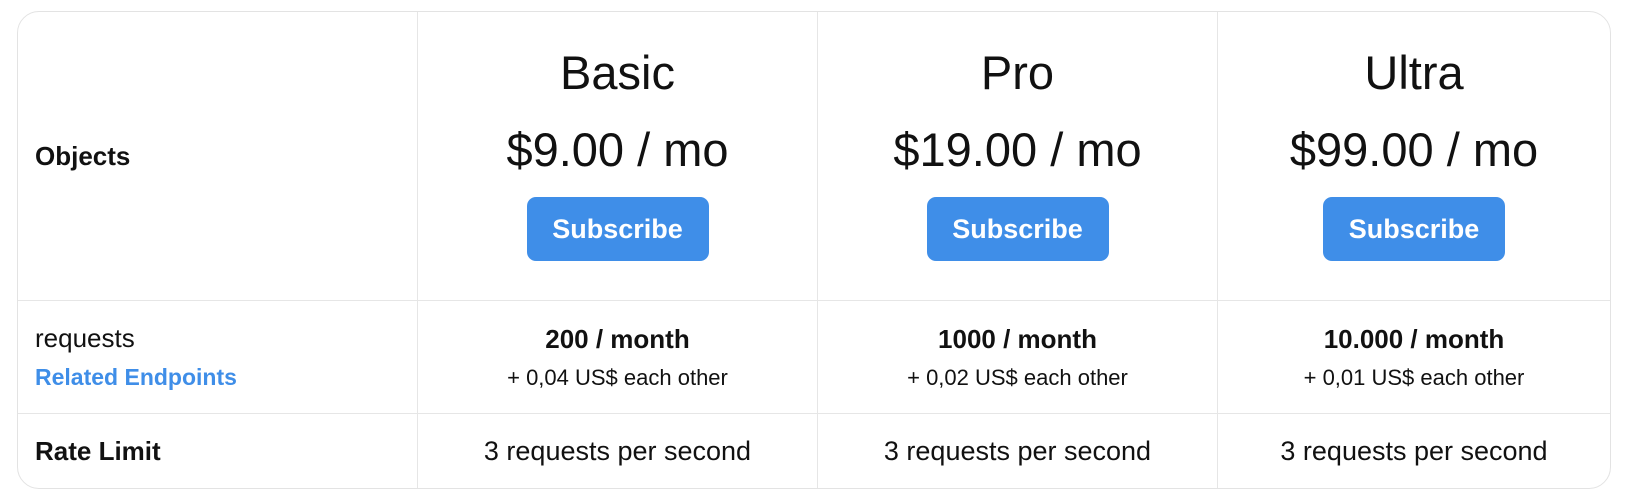 This screenshot has height=500, width=1632. I want to click on plan-name: Pro, so click(1017, 72).